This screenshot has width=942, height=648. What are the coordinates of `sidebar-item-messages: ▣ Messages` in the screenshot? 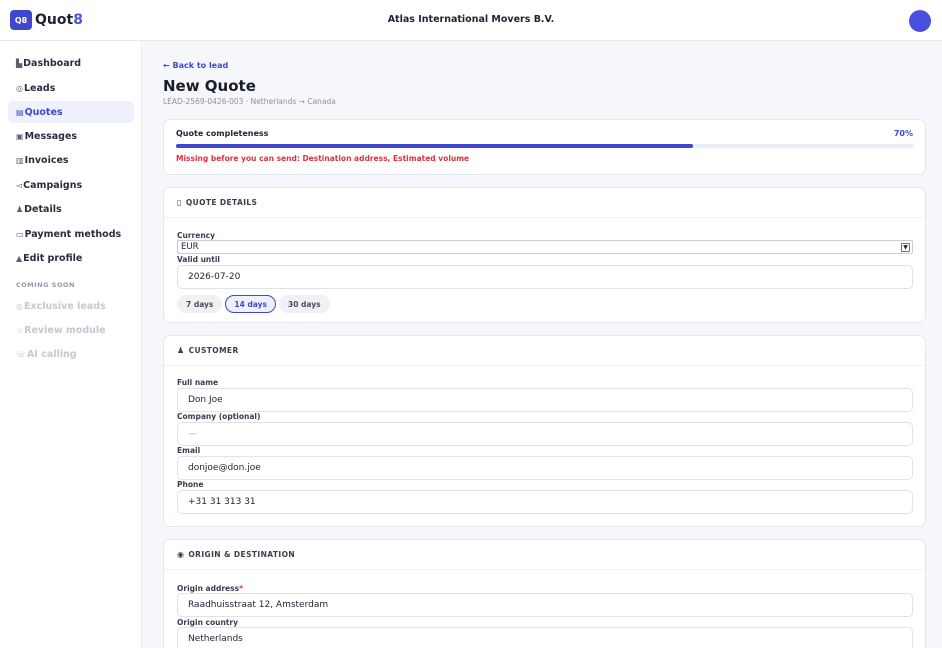 It's located at (71, 136).